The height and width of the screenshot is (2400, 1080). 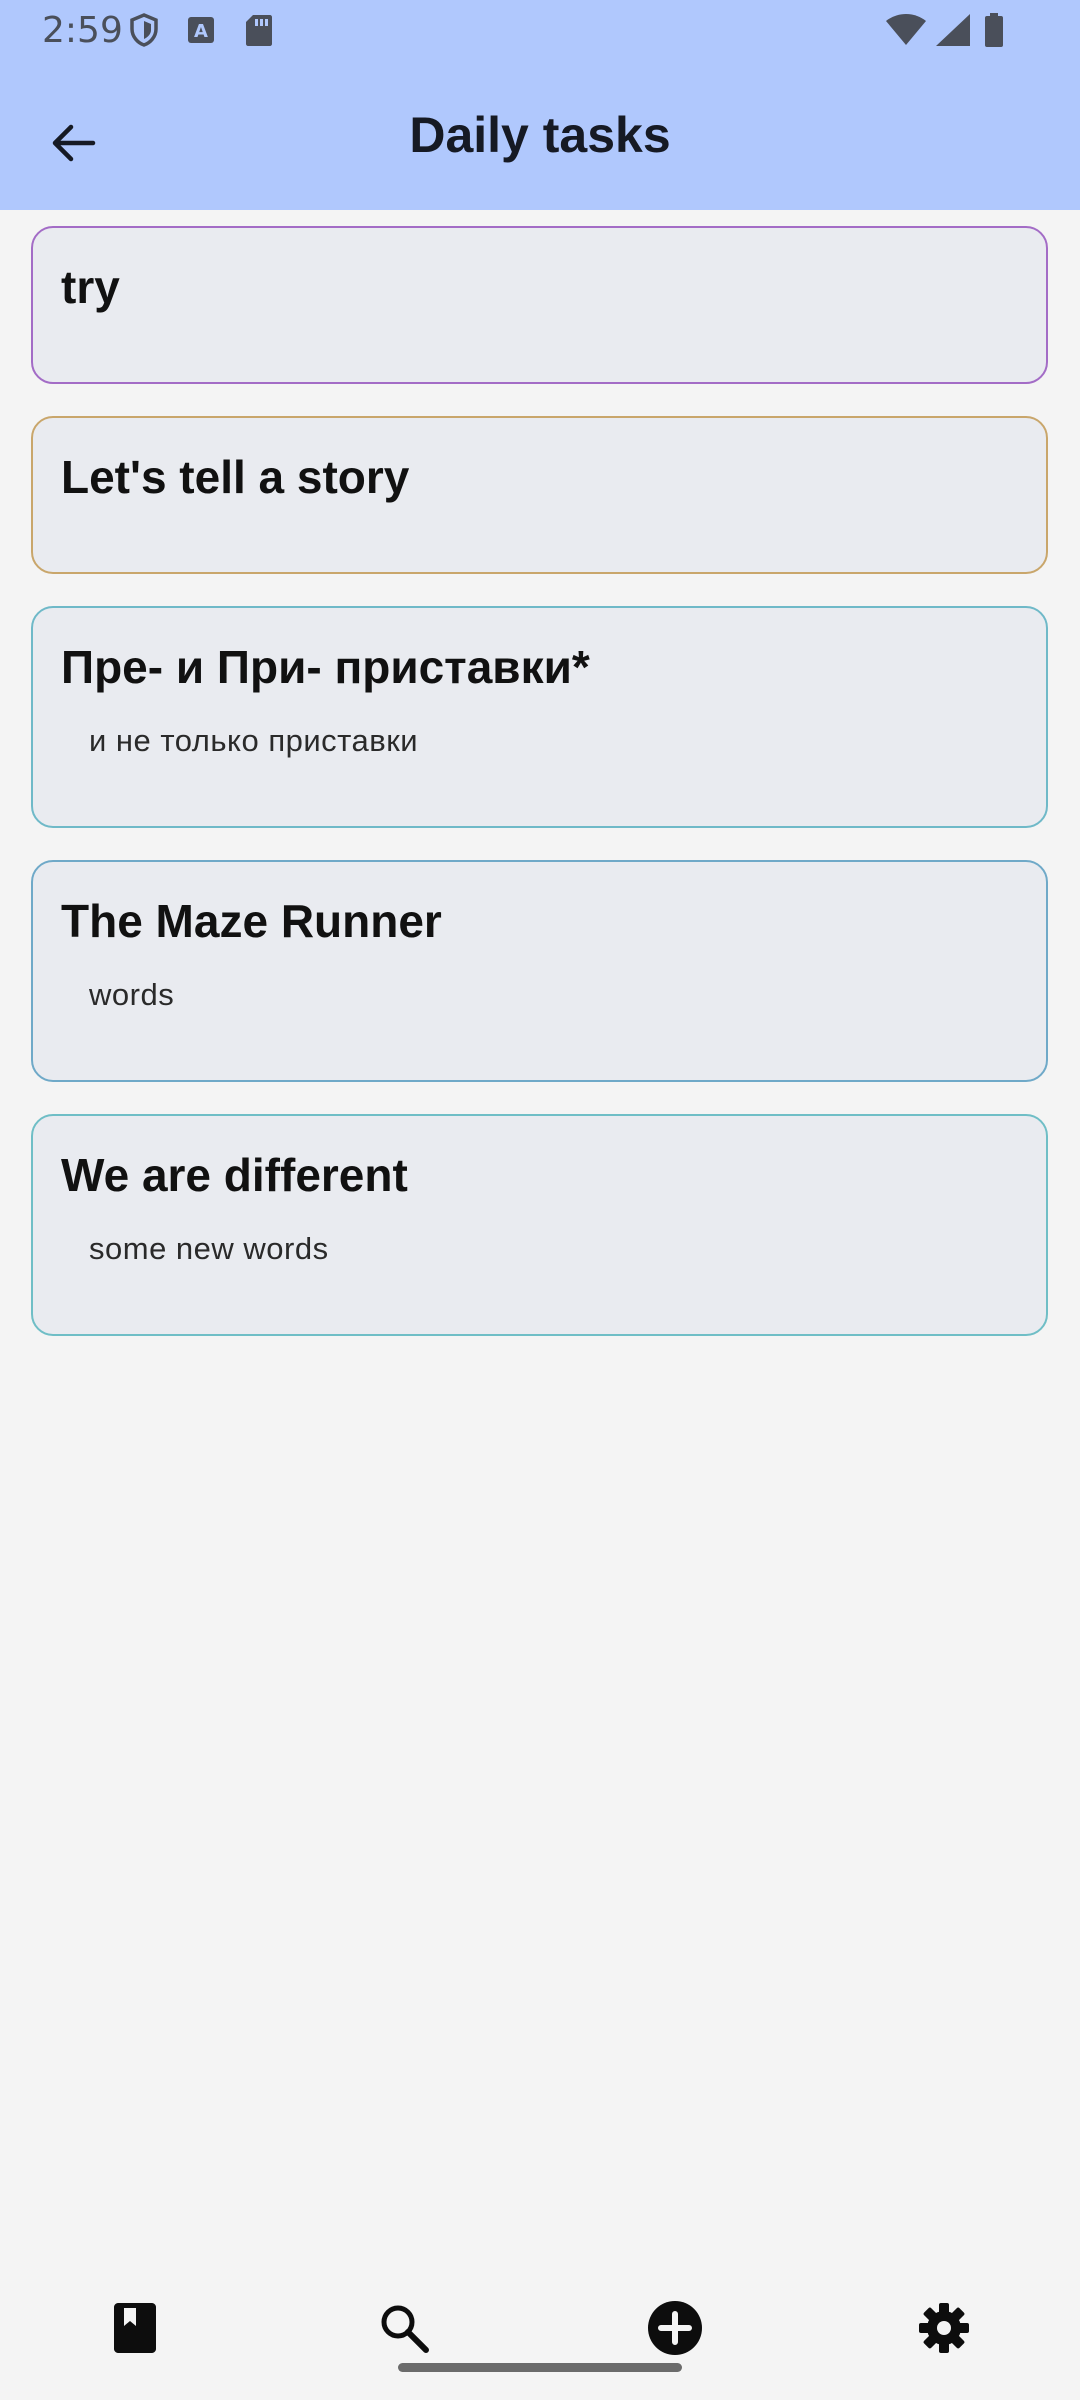 I want to click on task-subtitle: и не только приставки, so click(x=254, y=740).